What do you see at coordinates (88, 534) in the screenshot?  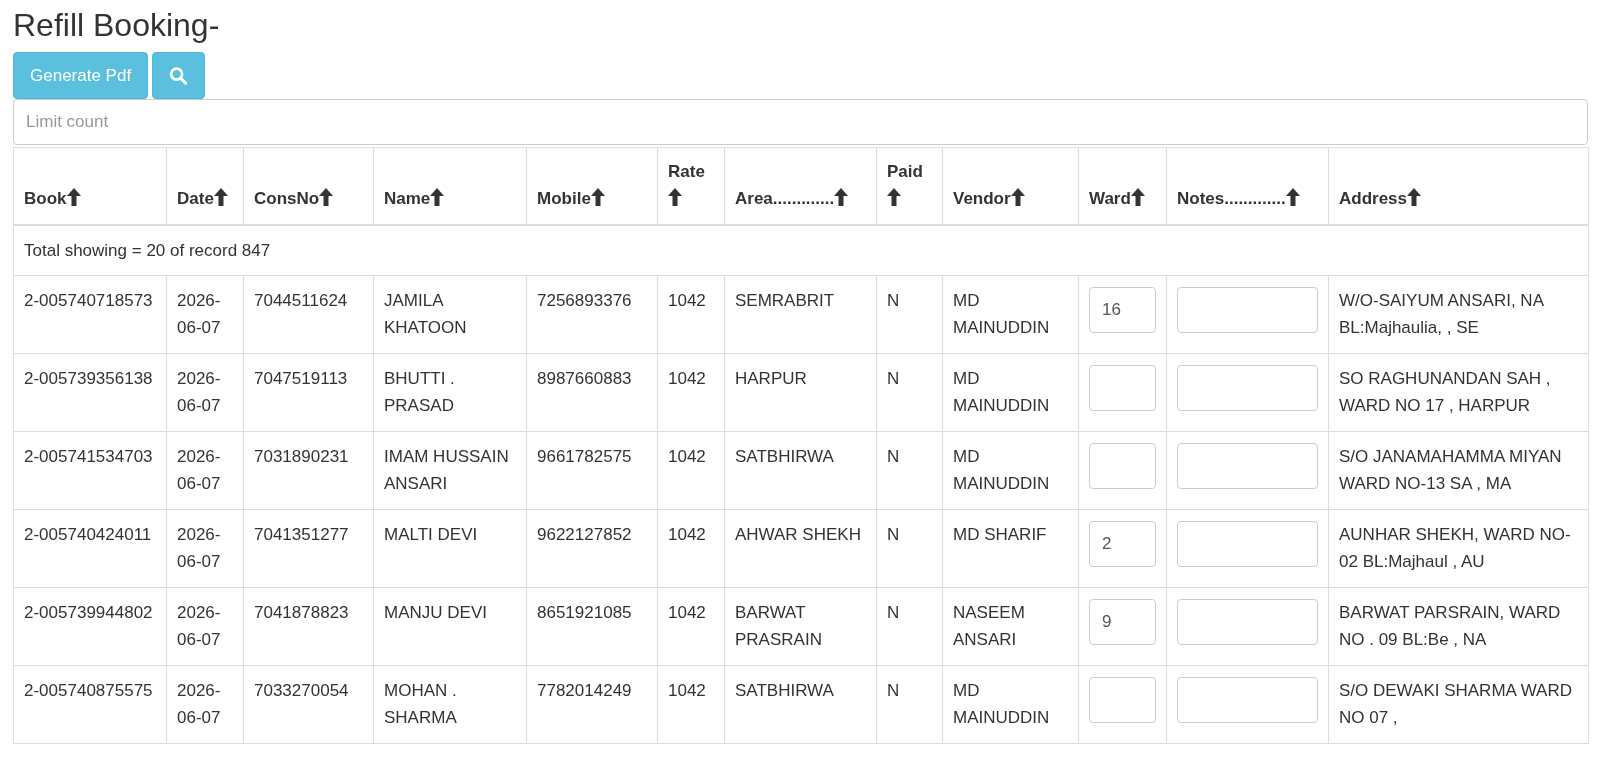 I see `table-cell: 2-005740424011` at bounding box center [88, 534].